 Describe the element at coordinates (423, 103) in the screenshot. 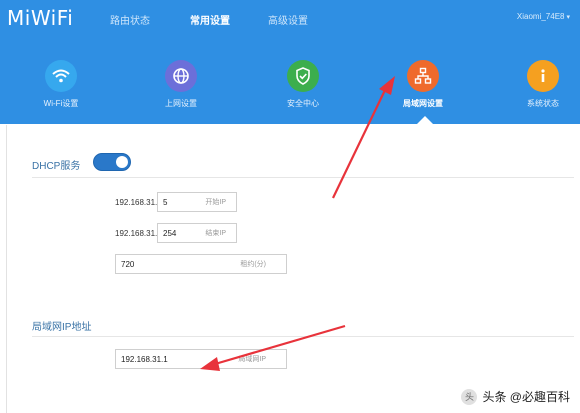

I see `tile-label: 局域网设置` at that location.